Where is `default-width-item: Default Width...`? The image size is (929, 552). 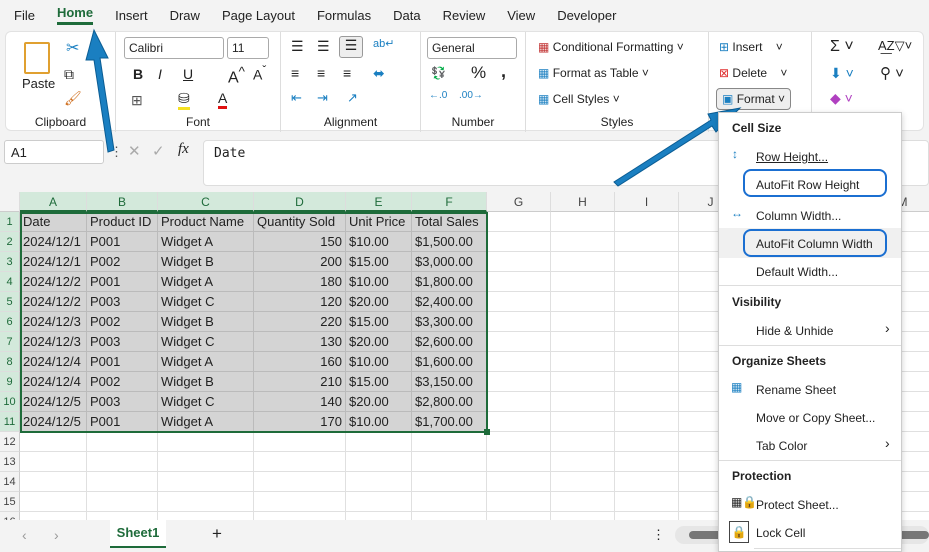 default-width-item: Default Width... is located at coordinates (797, 272).